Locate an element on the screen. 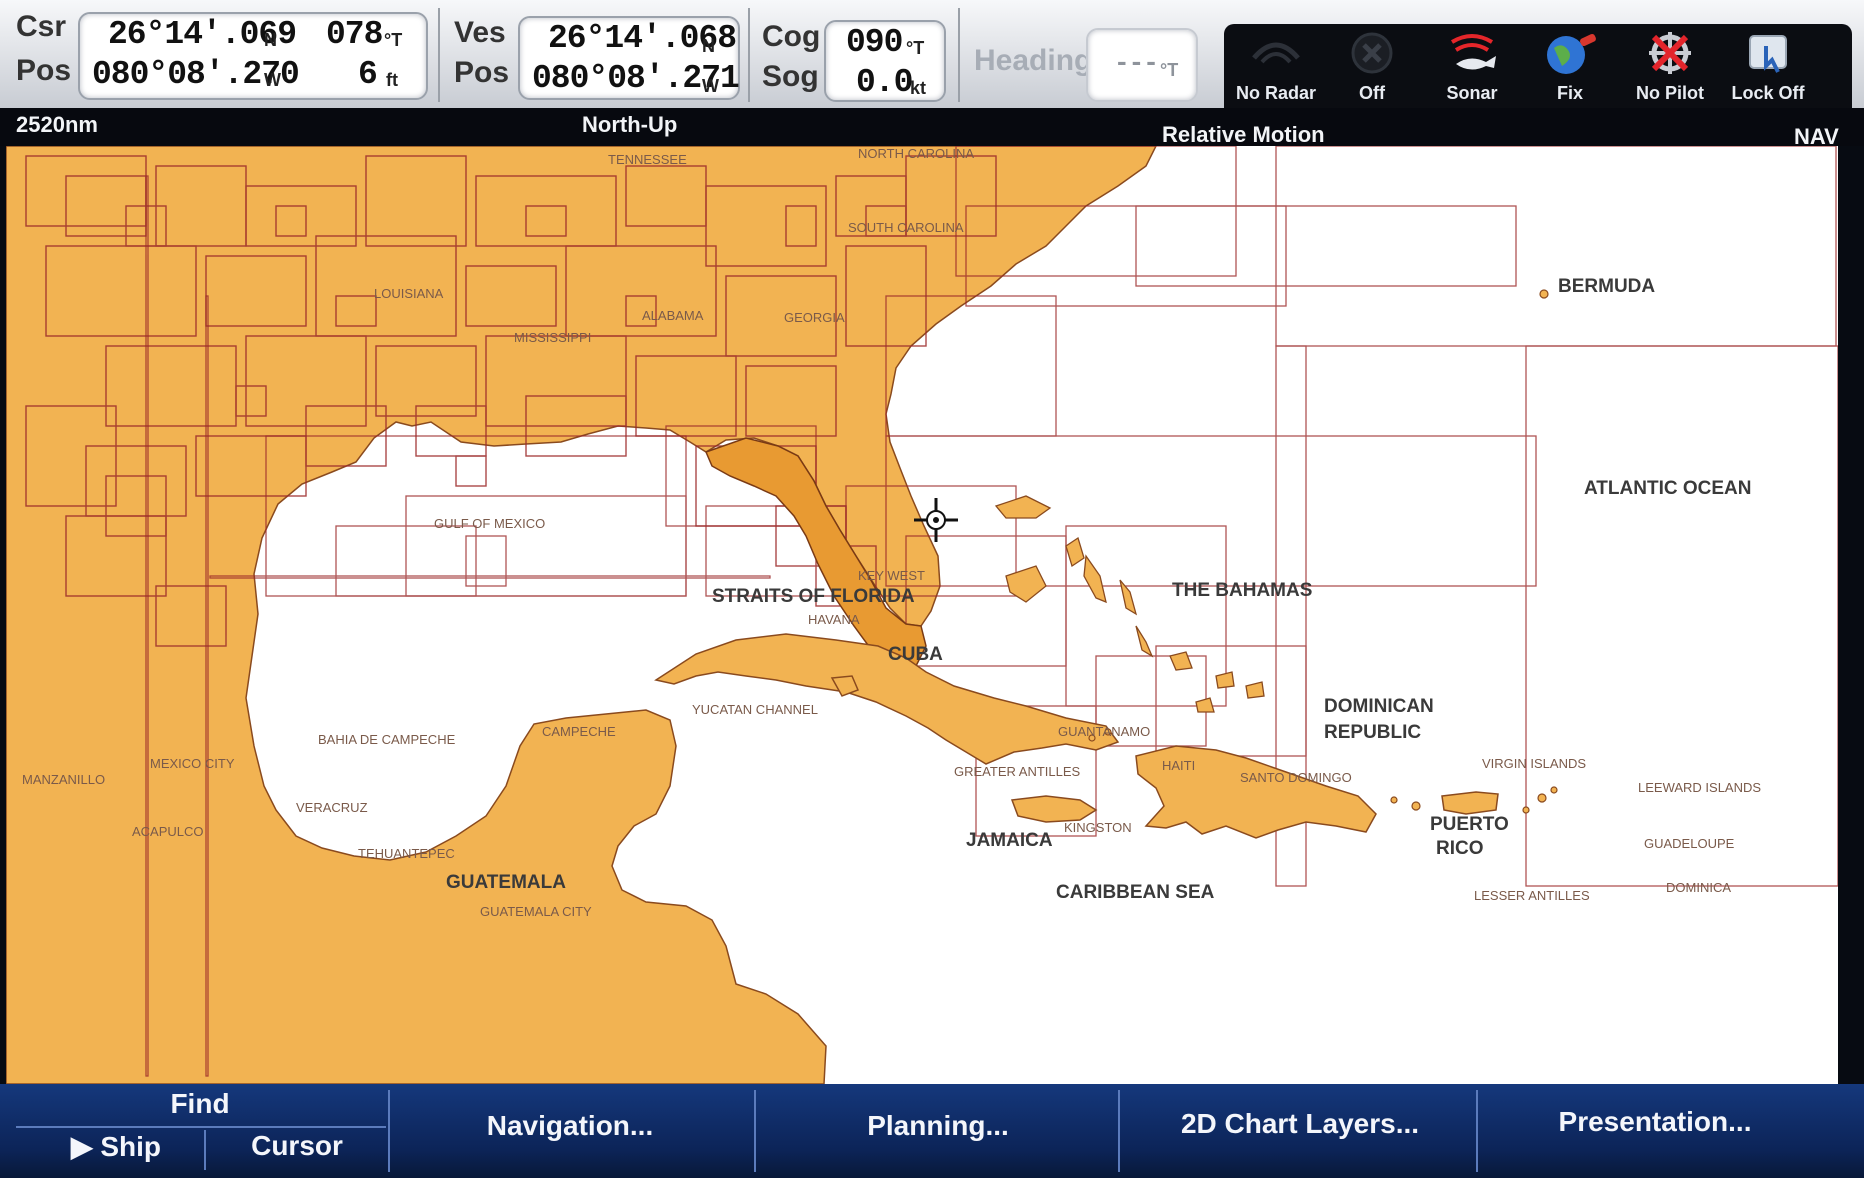 The width and height of the screenshot is (1864, 1178). cog-sog-group: Cog Sog 090 °T 0.0 kt is located at coordinates (854, 53).